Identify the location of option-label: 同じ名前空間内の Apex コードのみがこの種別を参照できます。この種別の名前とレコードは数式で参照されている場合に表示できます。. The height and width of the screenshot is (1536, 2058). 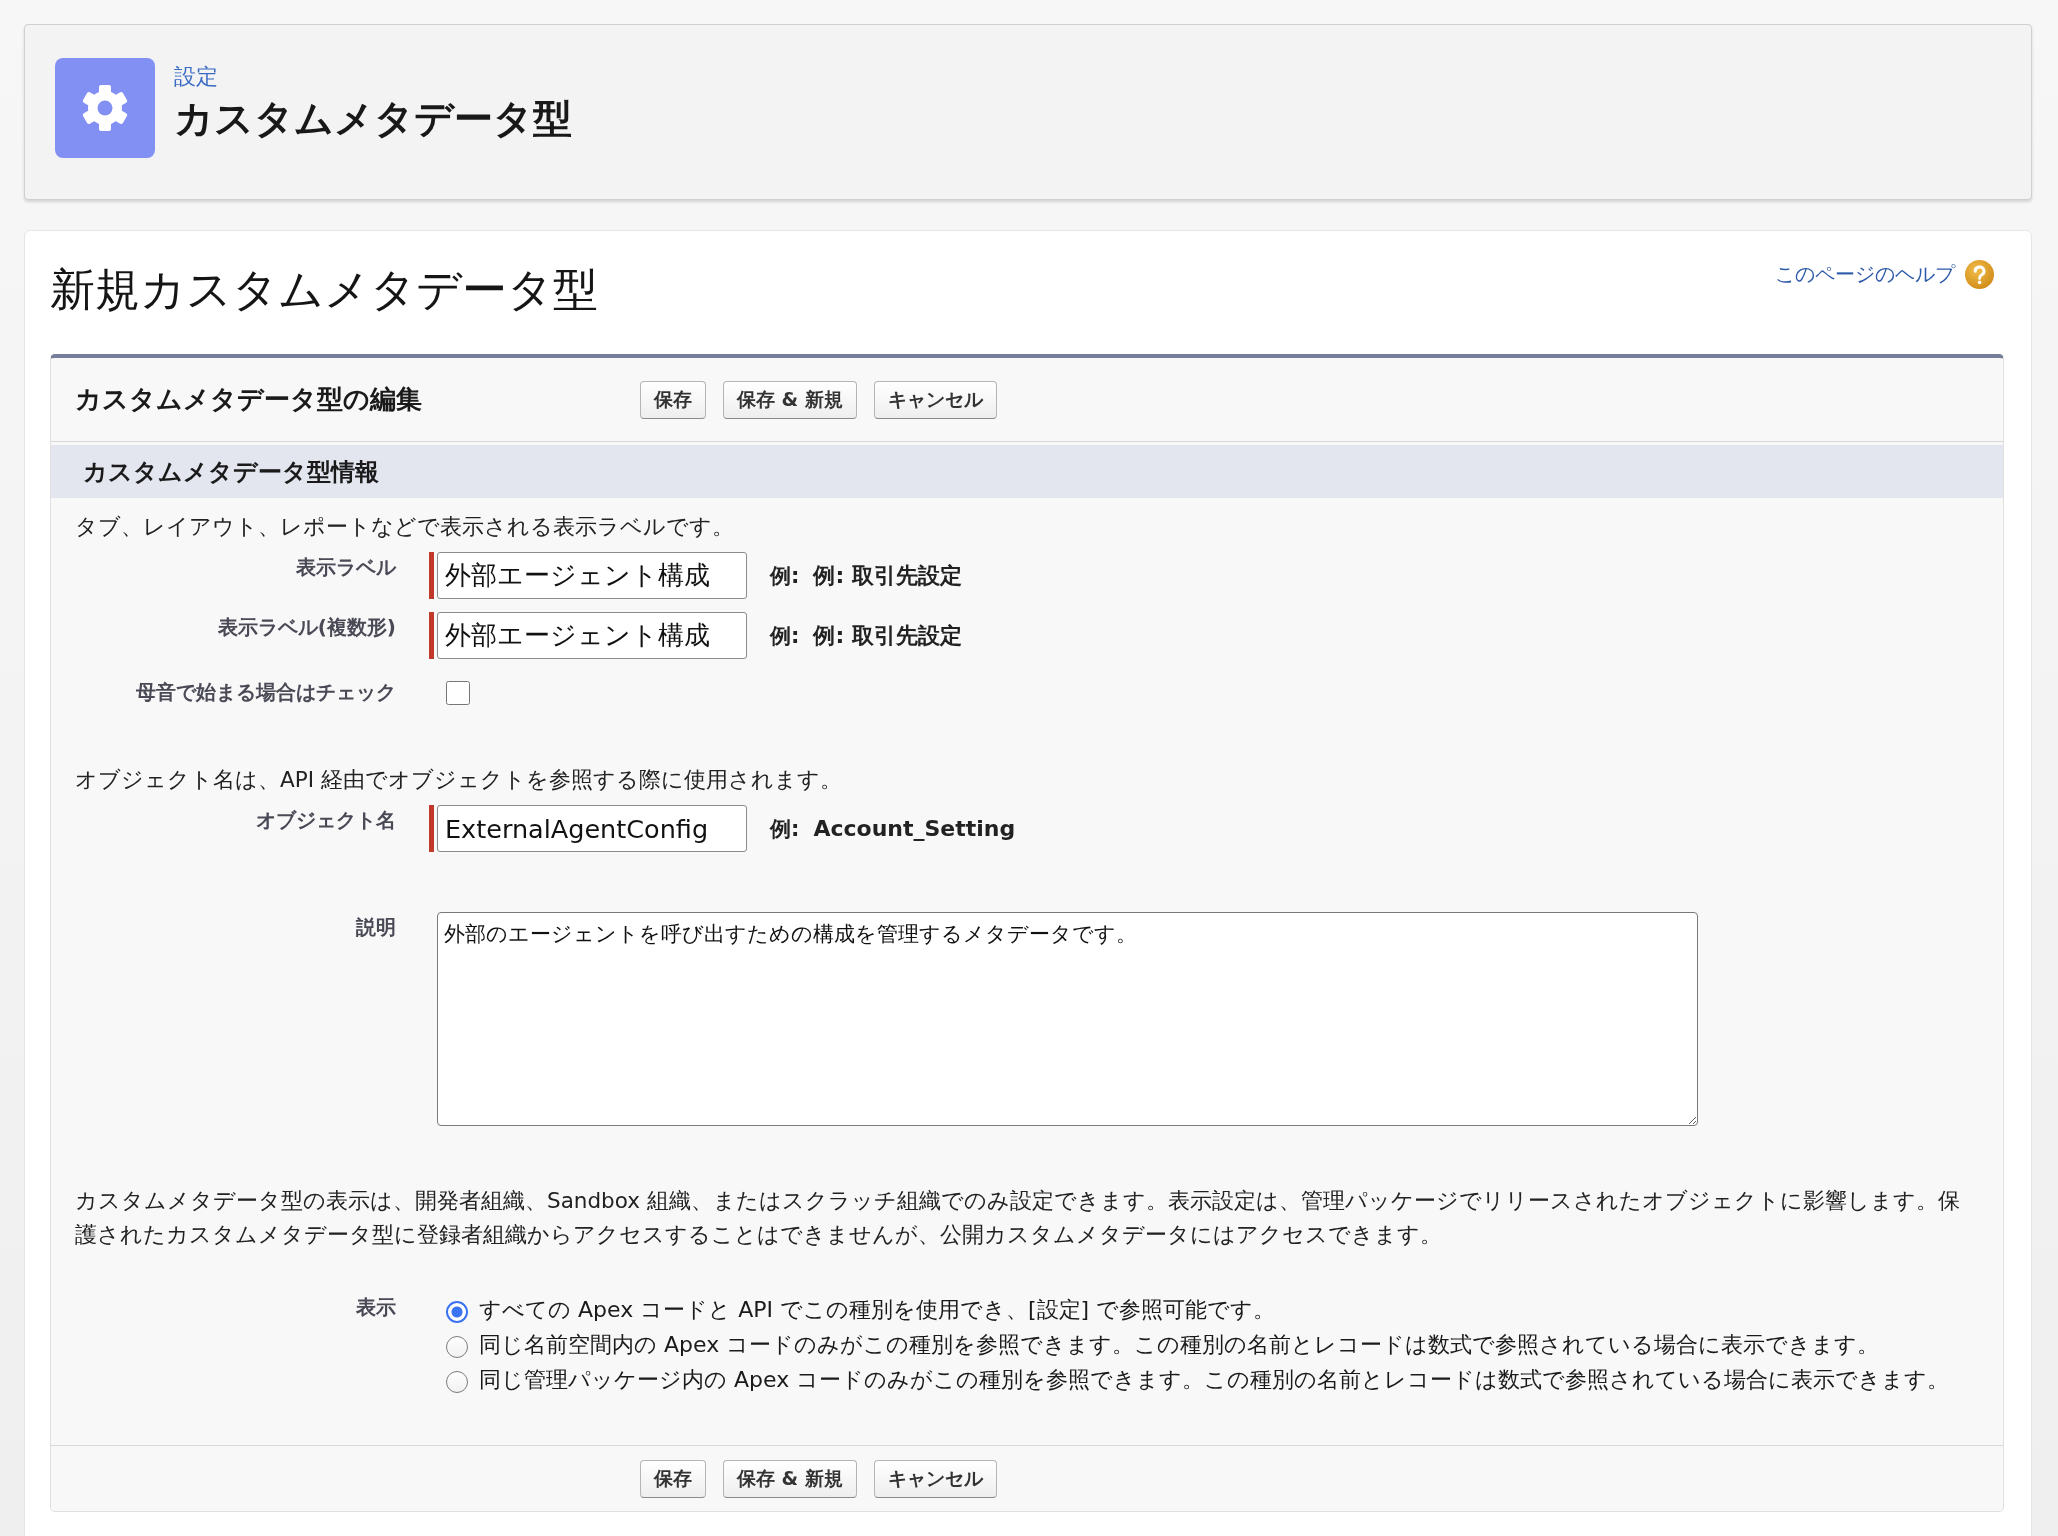
(1179, 1345).